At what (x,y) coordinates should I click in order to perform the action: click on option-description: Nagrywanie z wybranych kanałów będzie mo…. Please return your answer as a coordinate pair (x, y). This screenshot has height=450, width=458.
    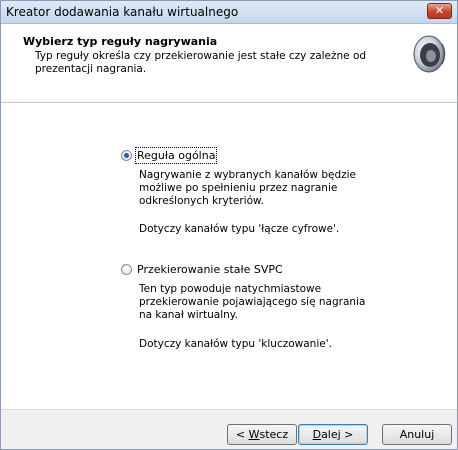
    Looking at the image, I should click on (248, 188).